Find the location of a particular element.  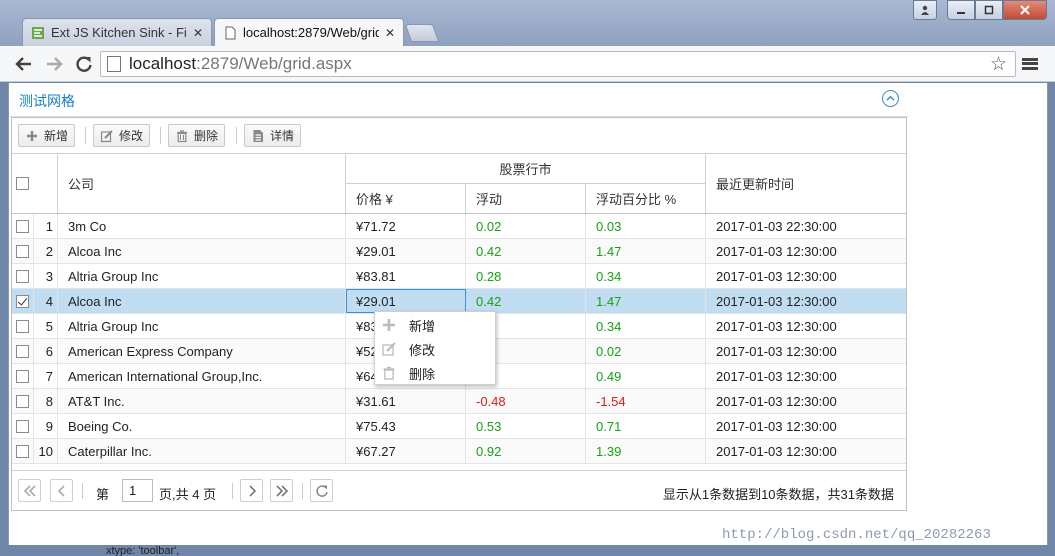

next-page-icon is located at coordinates (251, 490).